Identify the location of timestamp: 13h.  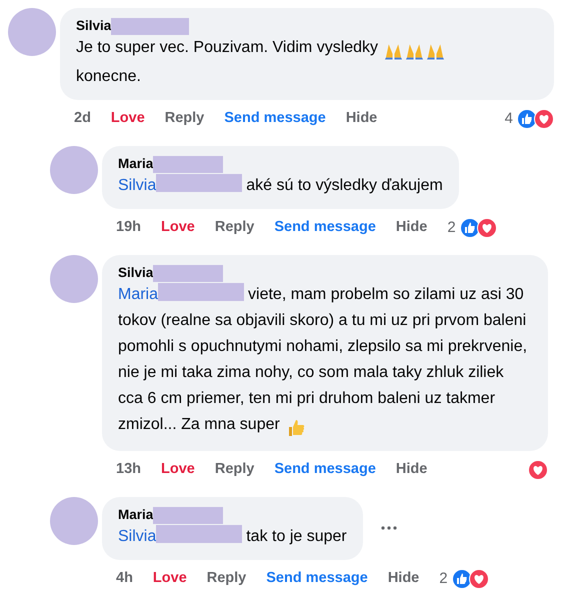
(128, 470).